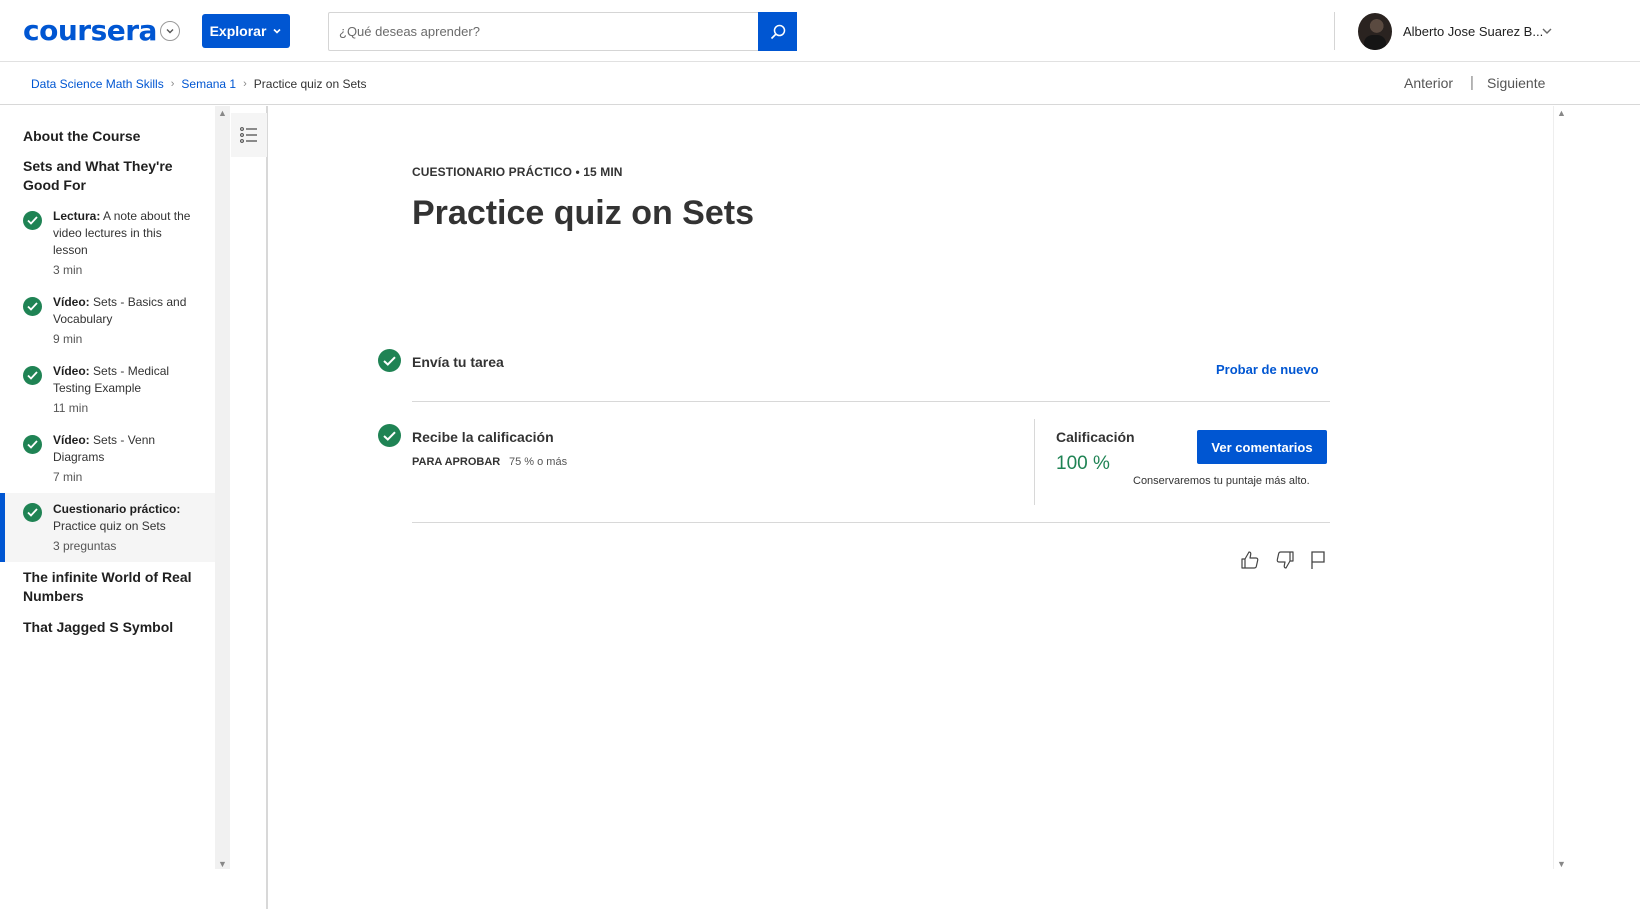 The width and height of the screenshot is (1640, 909). What do you see at coordinates (113, 627) in the screenshot?
I see `sidebar-section-jagged-s: That Jagged S Symbol` at bounding box center [113, 627].